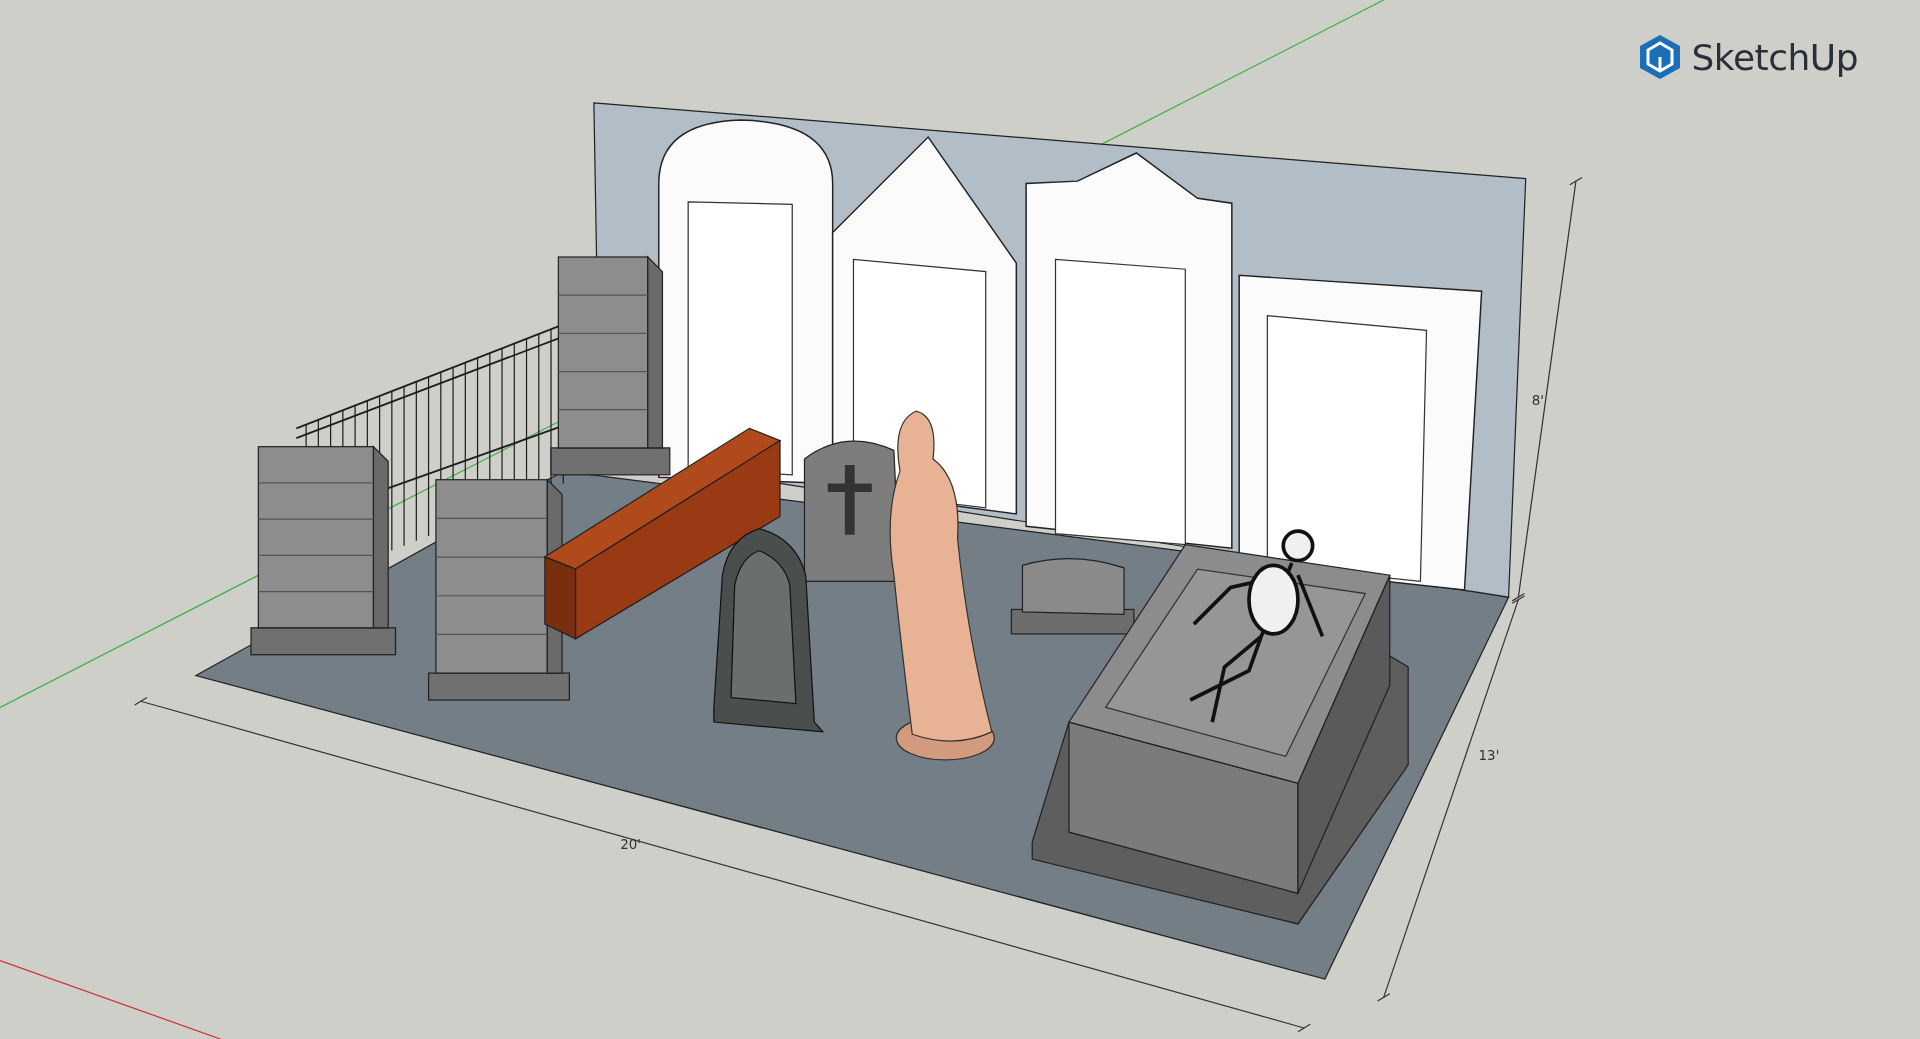 The image size is (1920, 1039). I want to click on dimension-label: 20', so click(631, 845).